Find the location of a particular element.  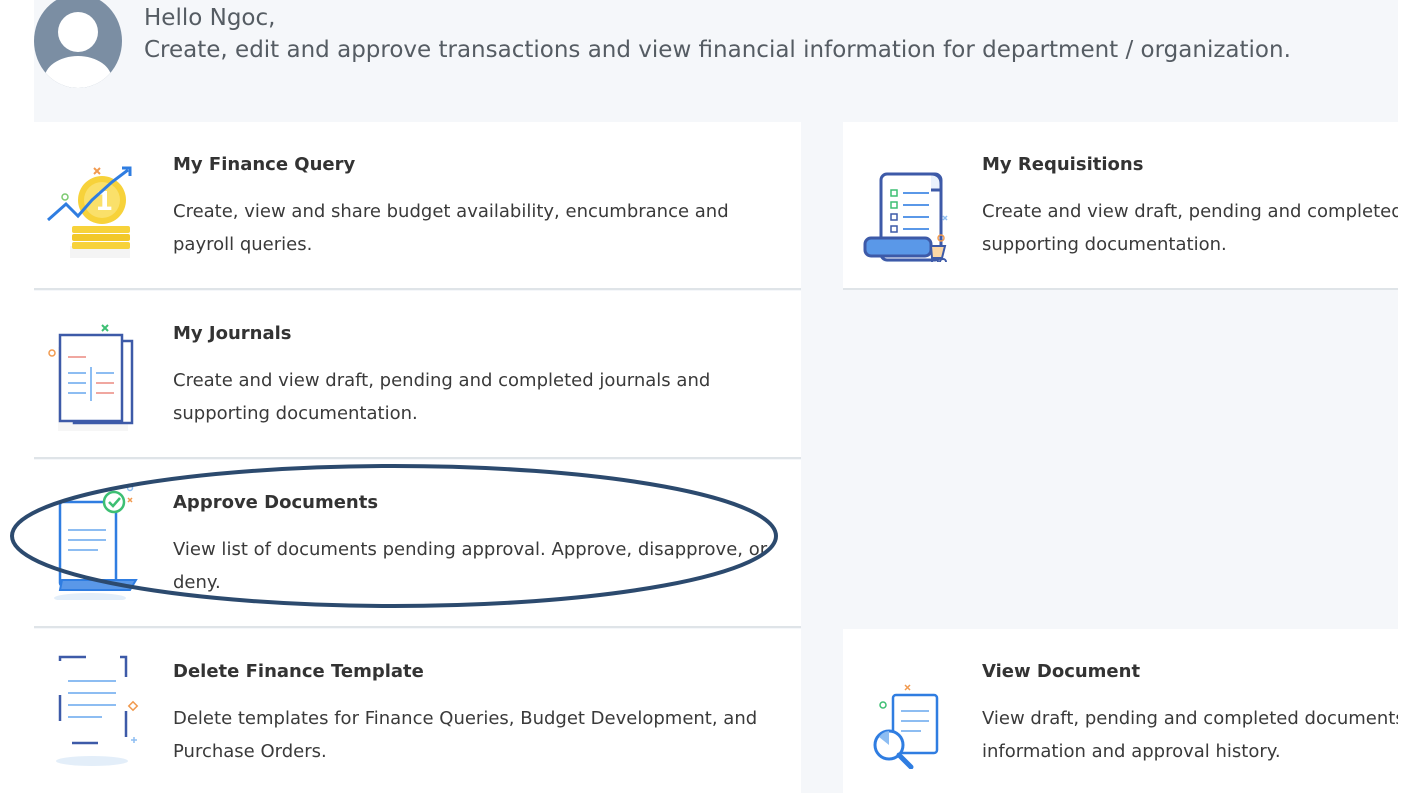

card-title: Delete Finance Template is located at coordinates (298, 671).